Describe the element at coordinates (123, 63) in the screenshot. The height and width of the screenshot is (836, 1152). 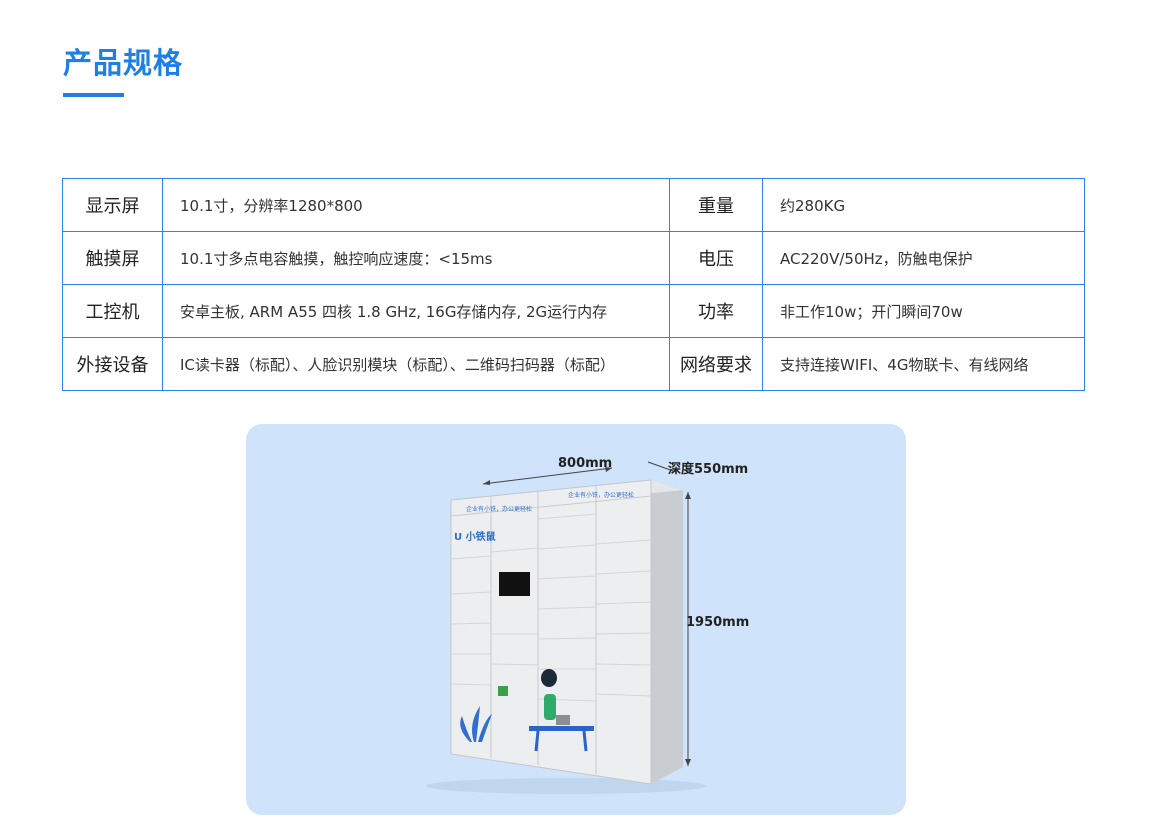
I see `page-title: 产品规格` at that location.